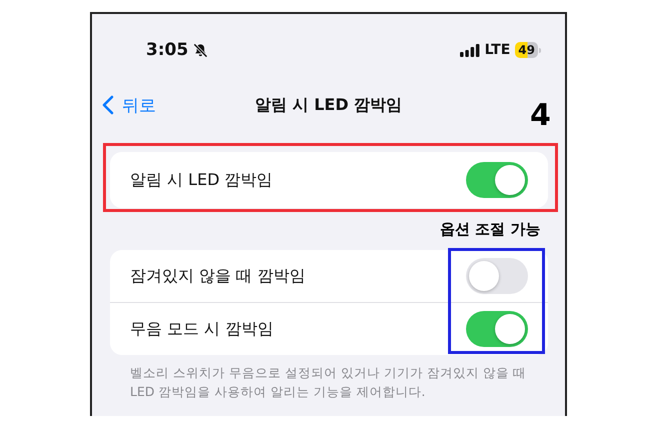 The image size is (658, 432). I want to click on back-button: 뒤로, so click(129, 105).